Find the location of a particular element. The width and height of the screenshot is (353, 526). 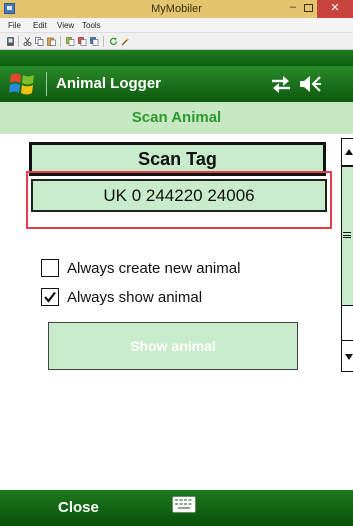

menu-view: View is located at coordinates (65, 25).